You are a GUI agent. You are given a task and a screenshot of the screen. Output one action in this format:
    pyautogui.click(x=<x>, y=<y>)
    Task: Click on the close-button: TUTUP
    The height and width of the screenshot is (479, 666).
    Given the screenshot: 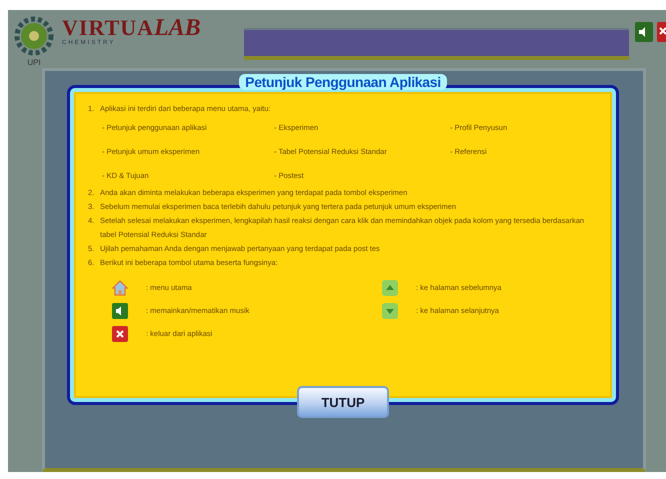 What is the action you would take?
    pyautogui.click(x=343, y=402)
    